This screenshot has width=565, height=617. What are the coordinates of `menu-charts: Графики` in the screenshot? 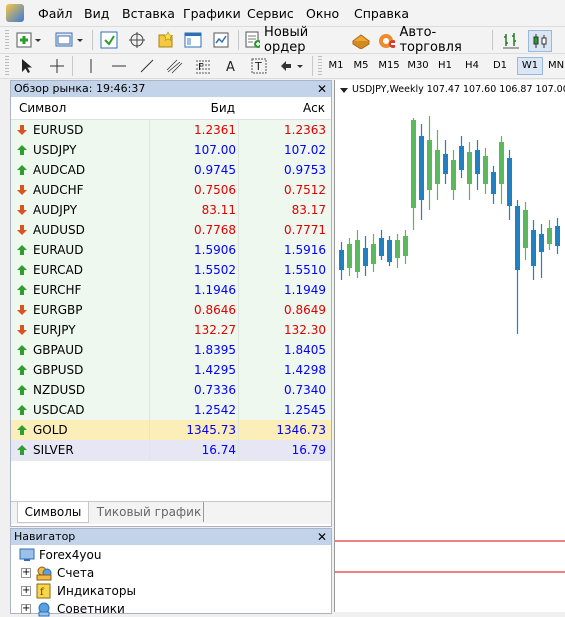 It's located at (212, 13).